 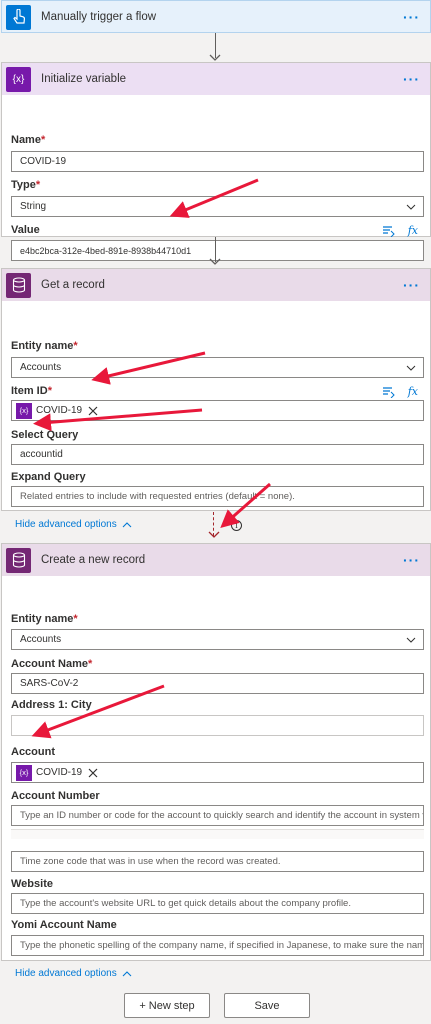 I want to click on init-variable-header: {x} Initialize variable ···, so click(x=216, y=79).